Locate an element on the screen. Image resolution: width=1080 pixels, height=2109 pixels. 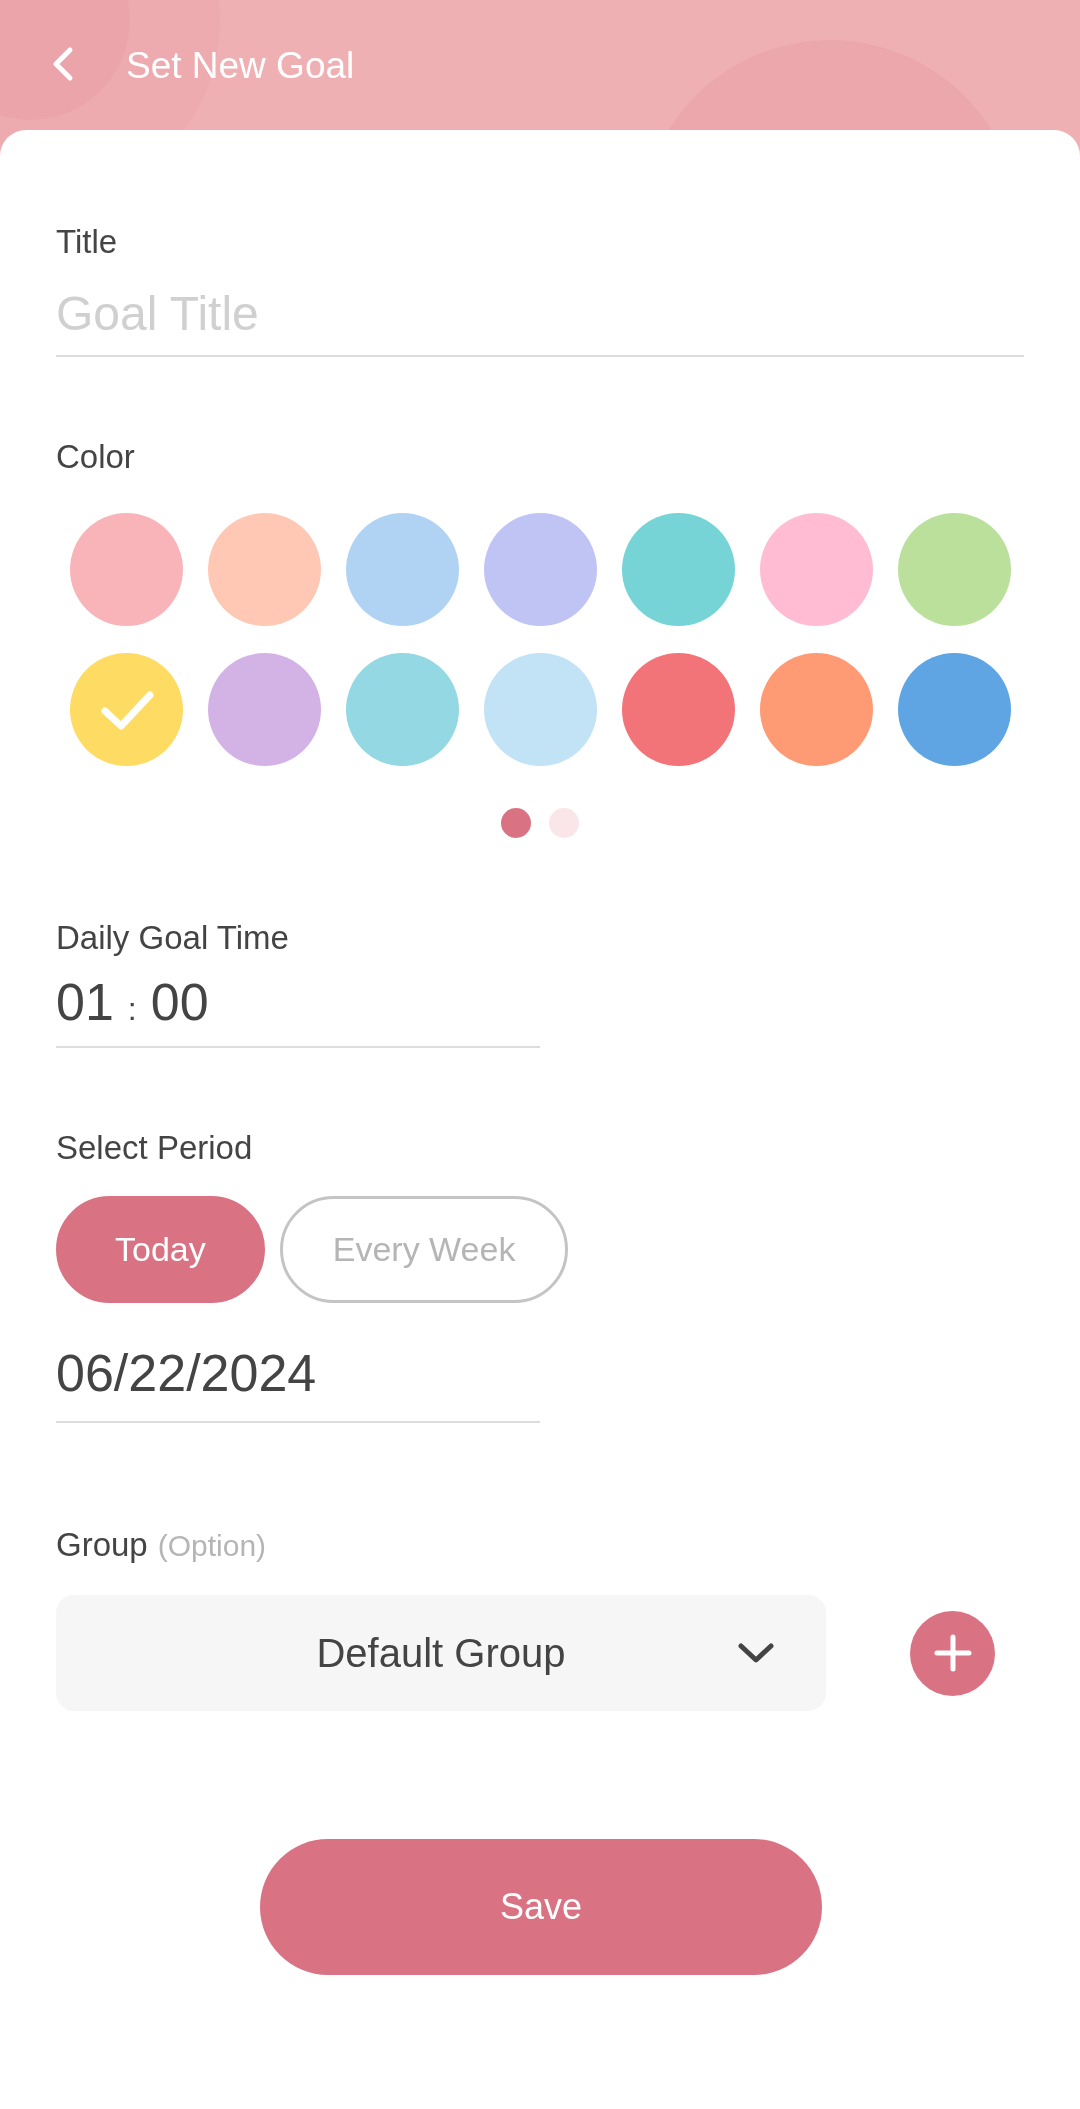
field-label: Title is located at coordinates (87, 242).